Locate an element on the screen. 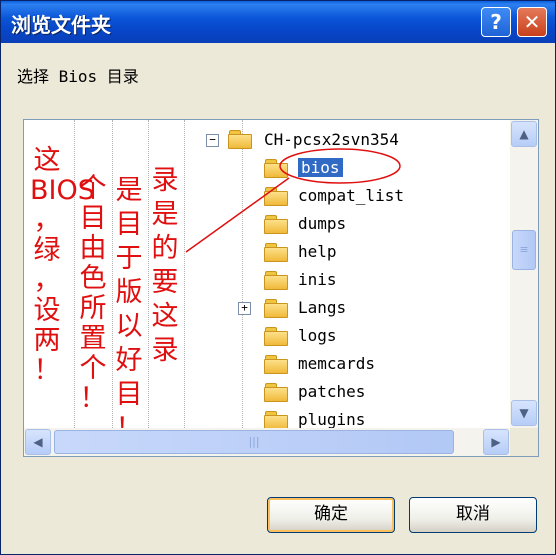 This screenshot has width=556, height=555. scroll-left-button: ◀ is located at coordinates (38, 442).